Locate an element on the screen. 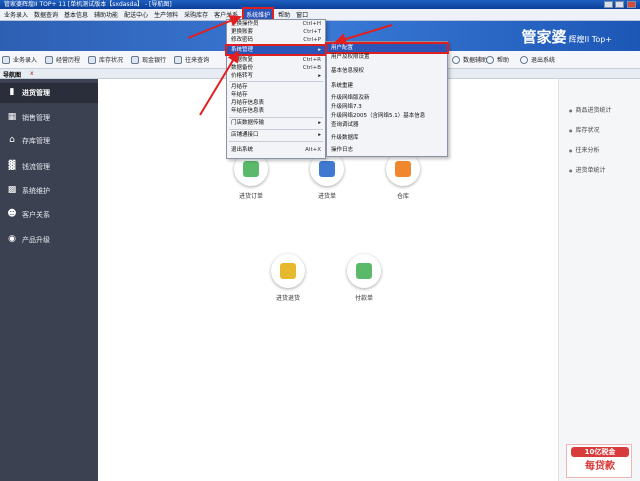 Image resolution: width=640 pixels, height=481 pixels. tool-label: 现金银行 is located at coordinates (154, 60).